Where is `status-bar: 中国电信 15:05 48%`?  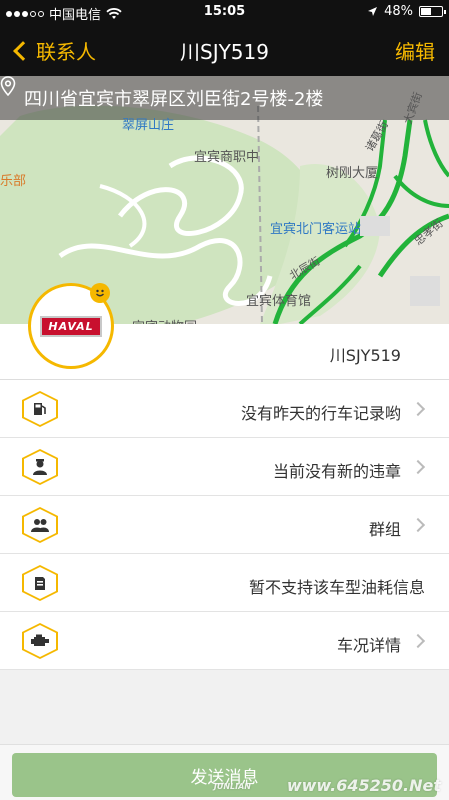
status-bar: 中国电信 15:05 48% is located at coordinates (224, 12).